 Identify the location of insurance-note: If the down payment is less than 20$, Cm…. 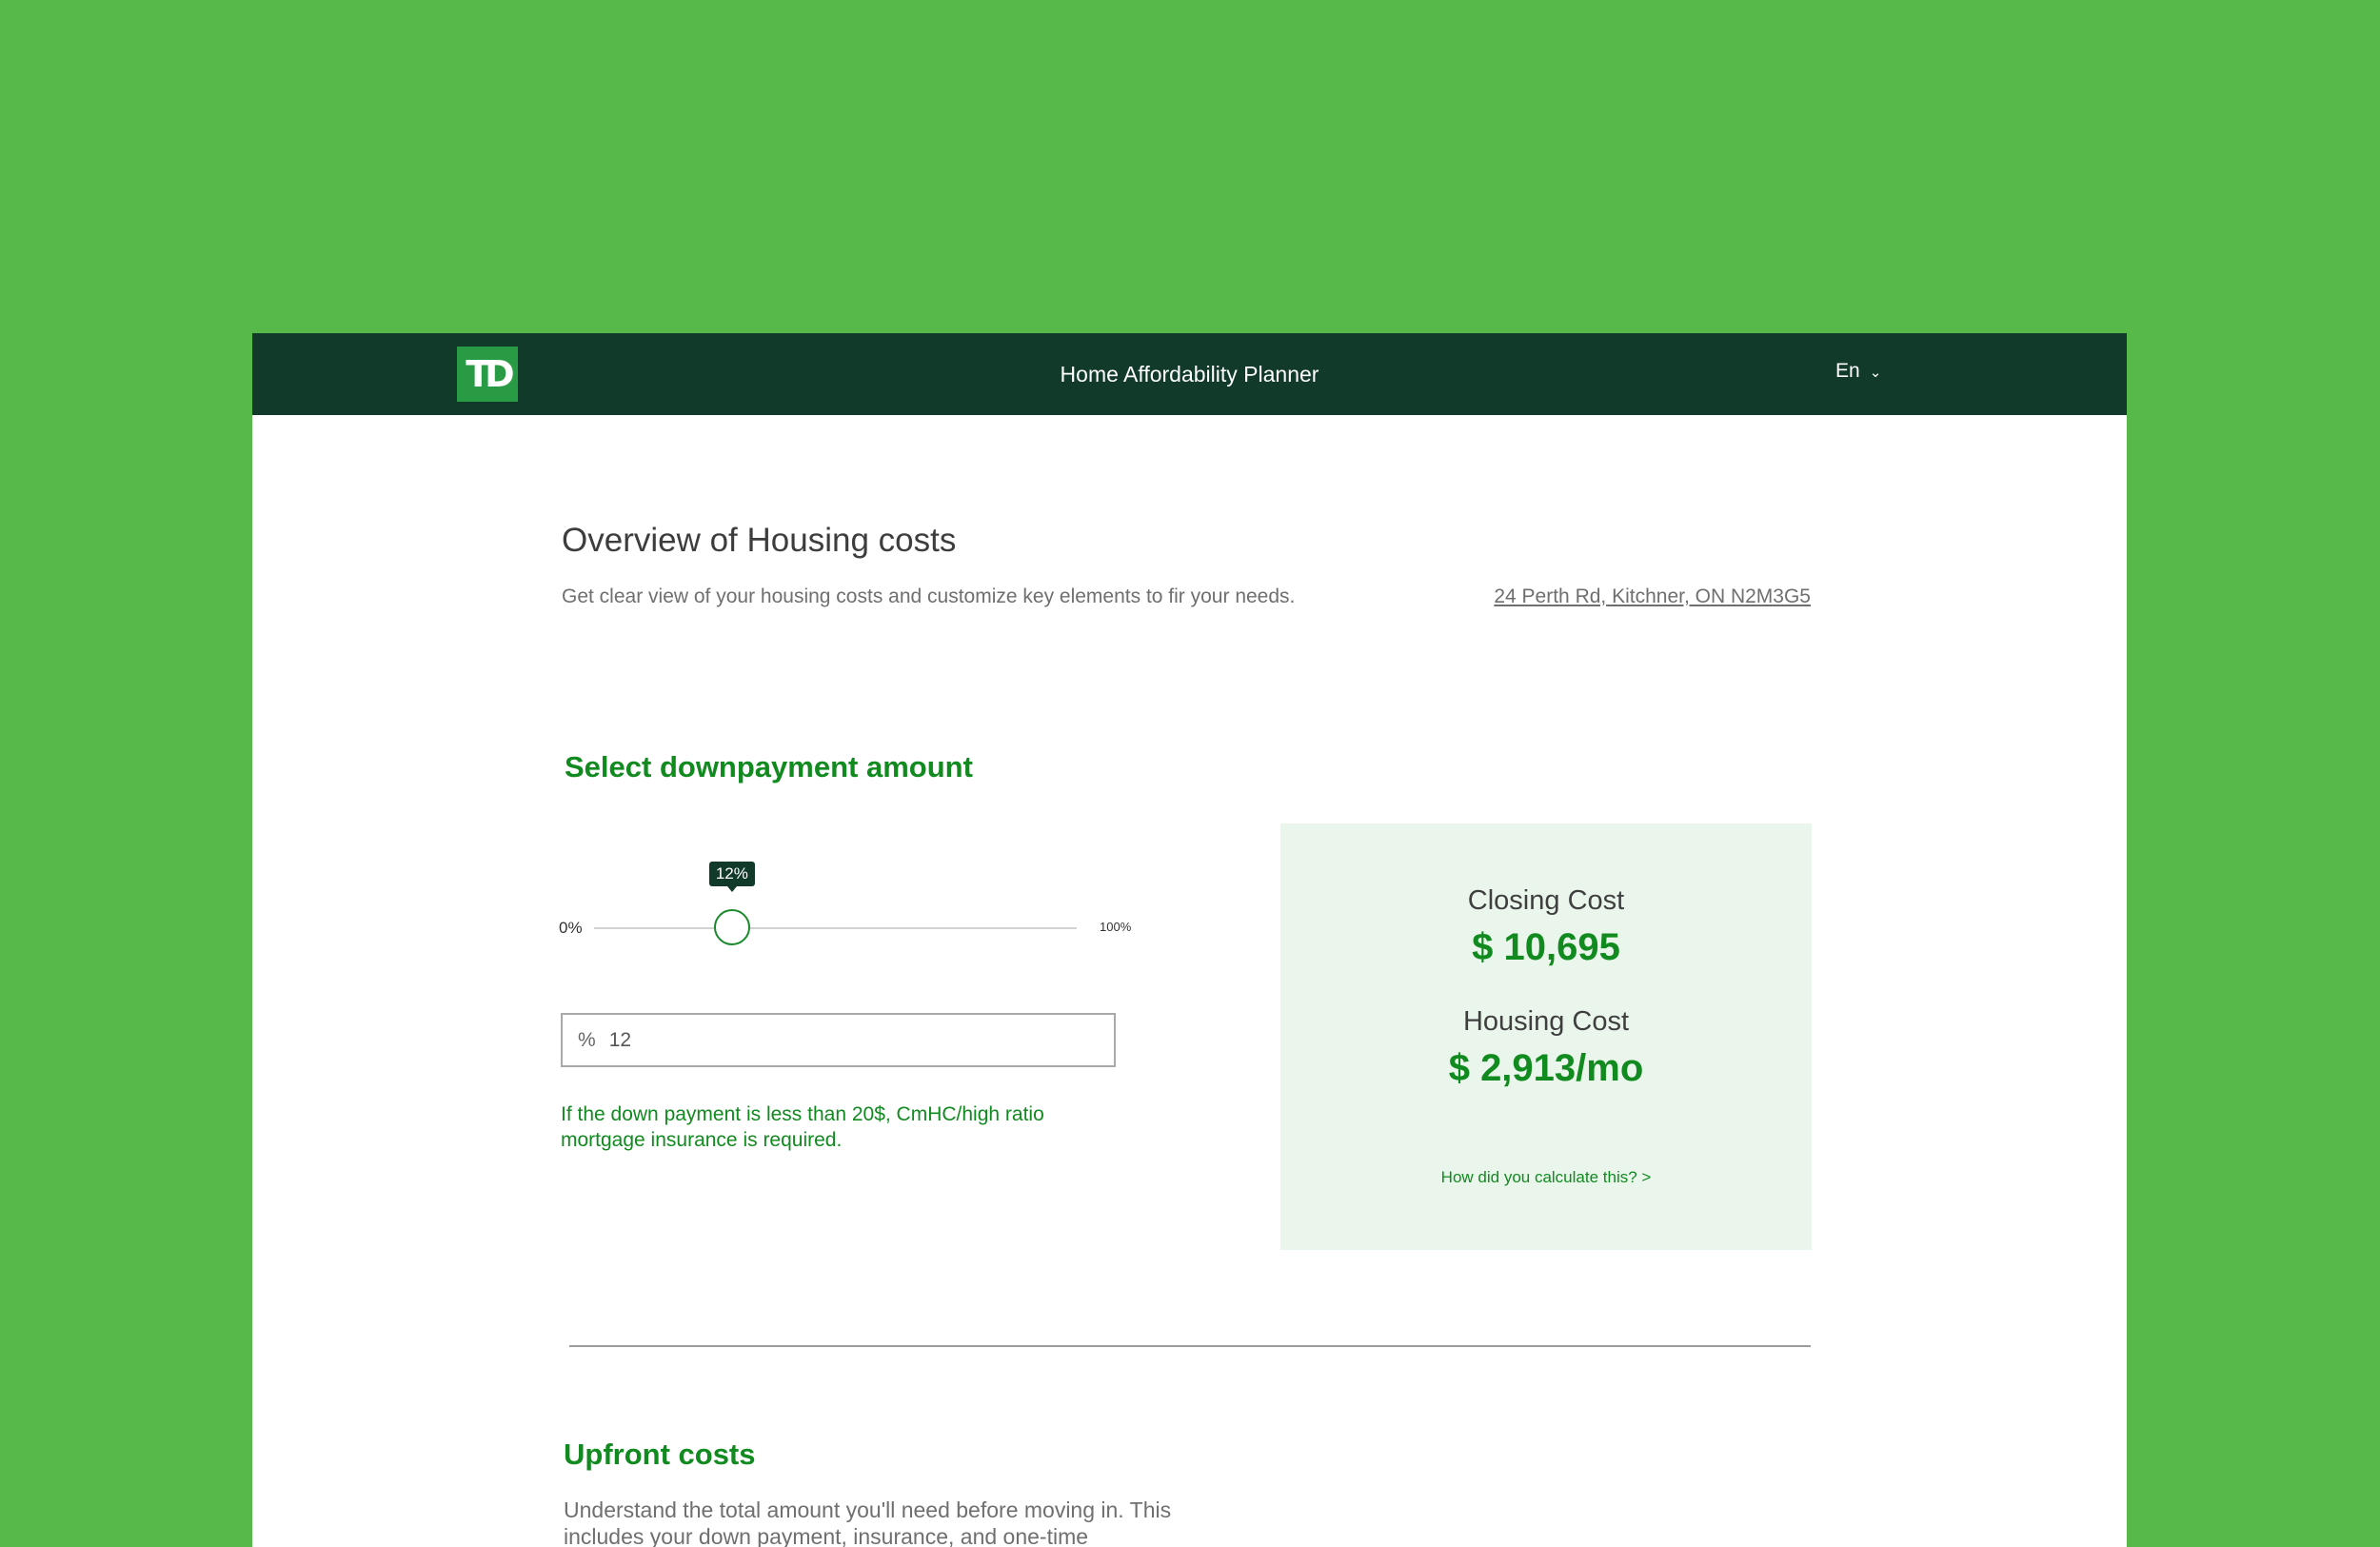
(802, 1127).